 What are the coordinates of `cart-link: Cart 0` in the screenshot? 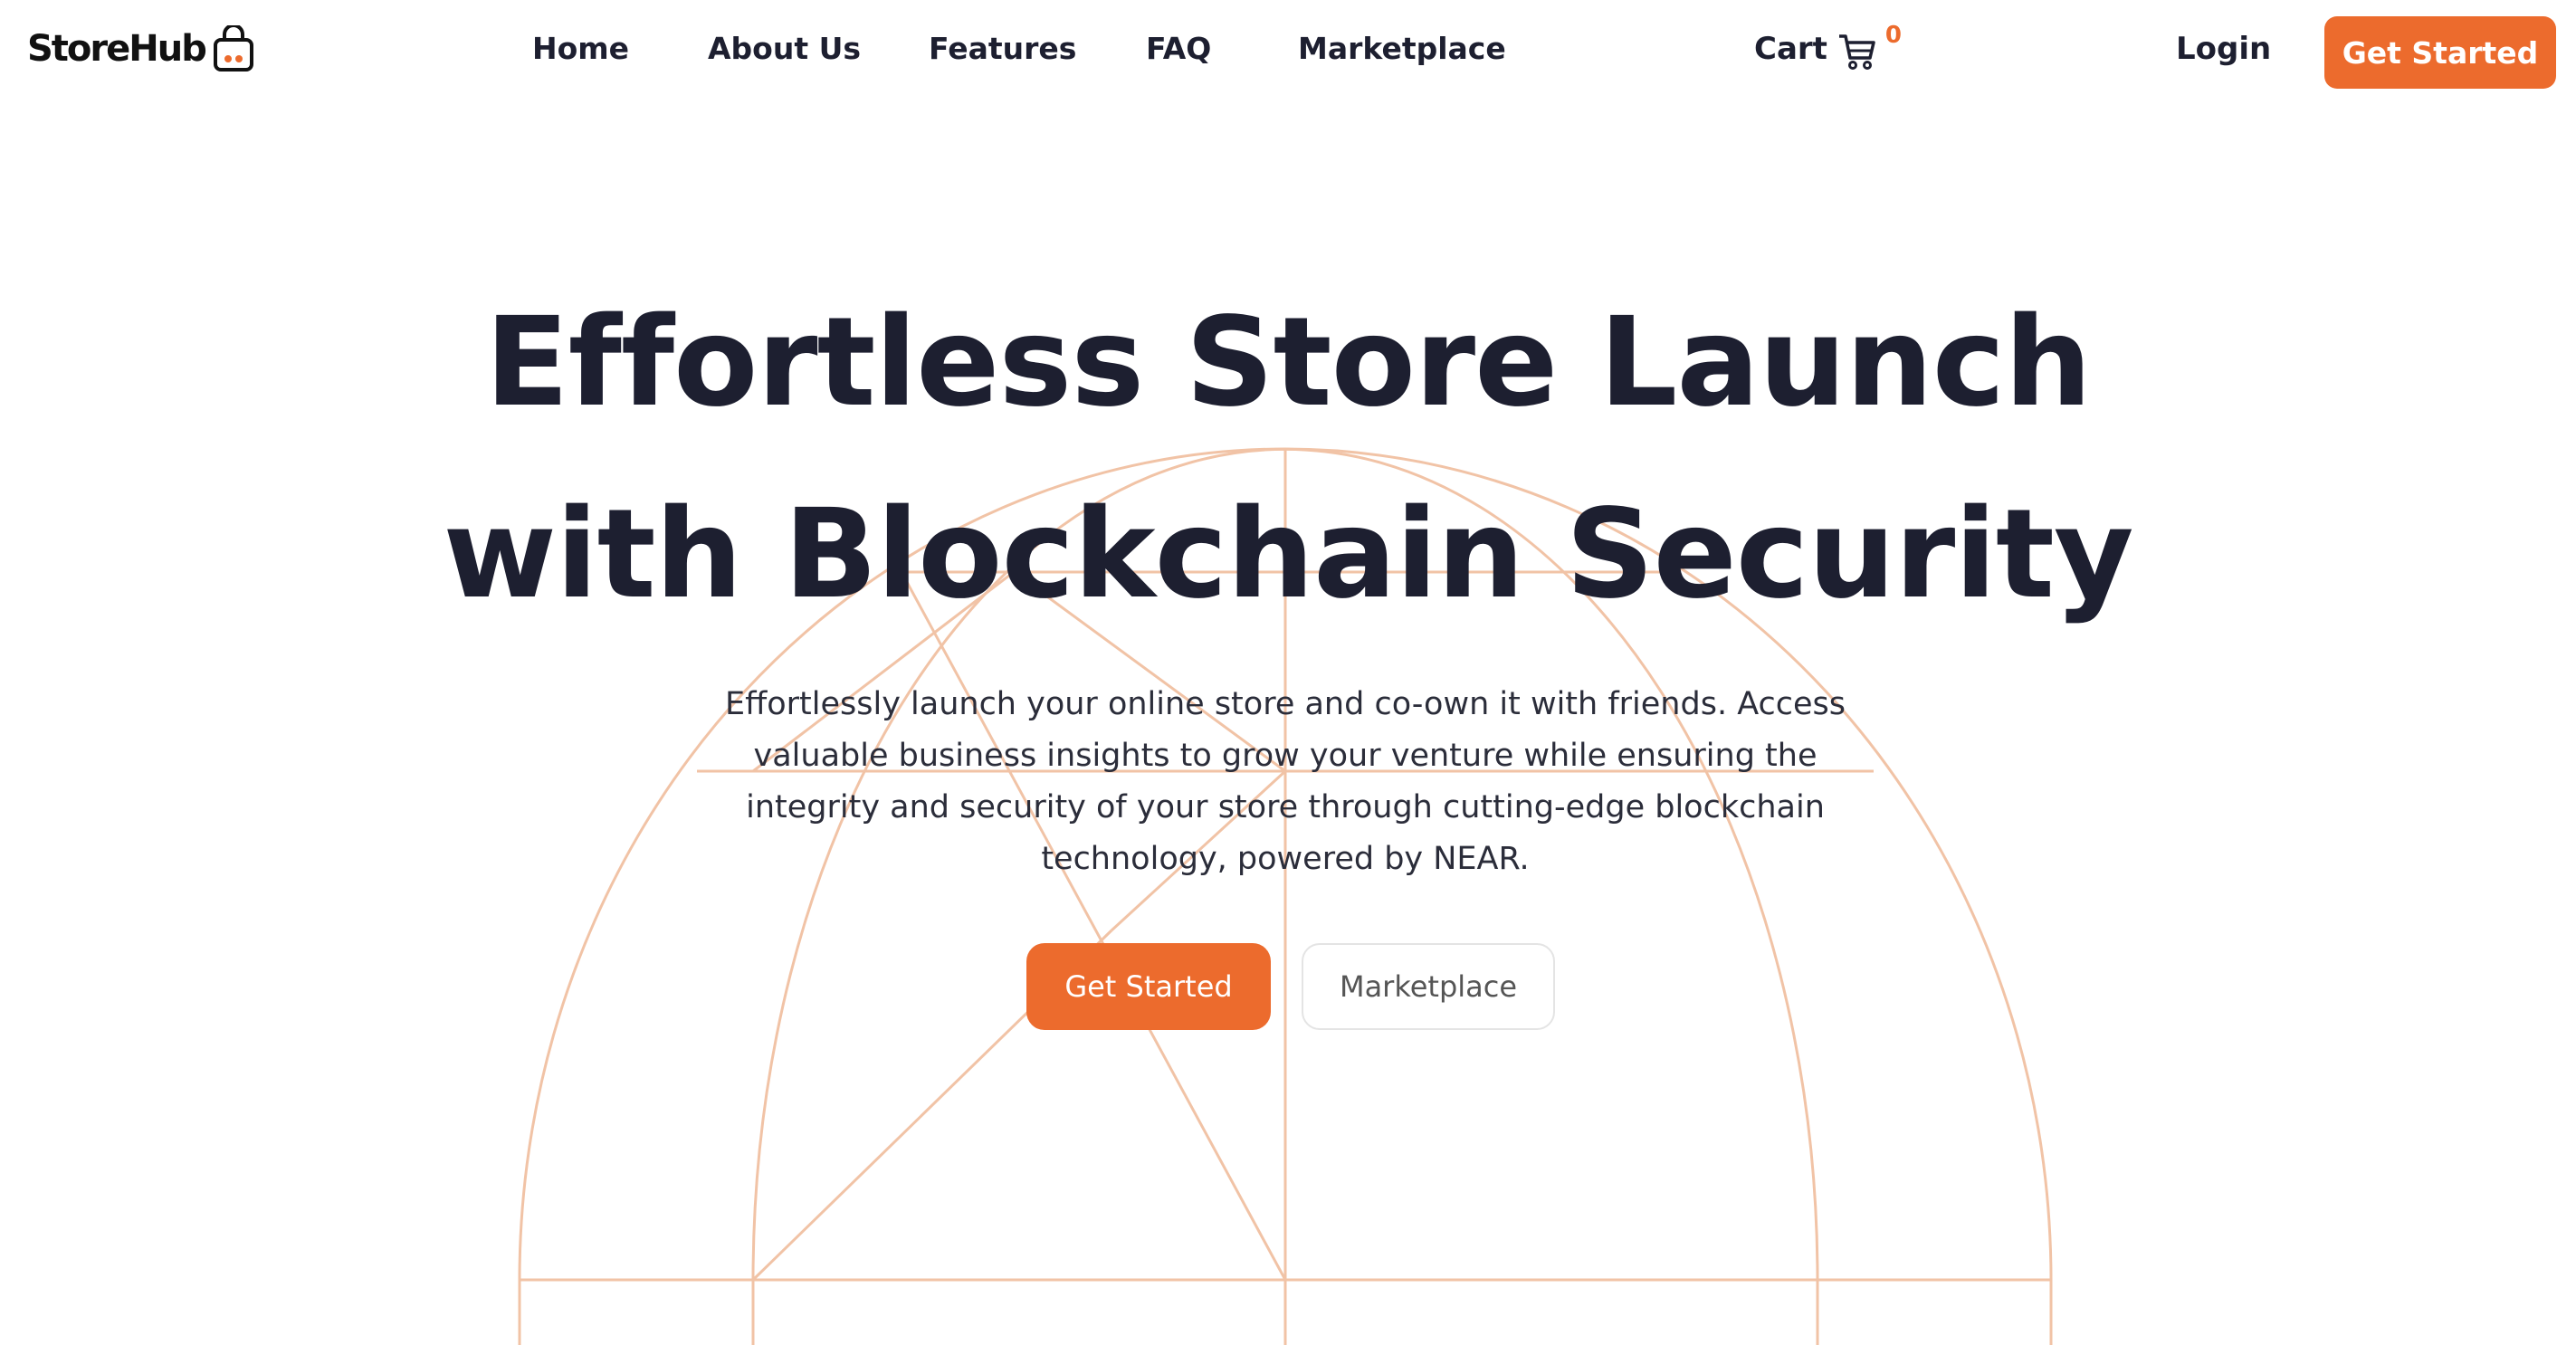 It's located at (1828, 47).